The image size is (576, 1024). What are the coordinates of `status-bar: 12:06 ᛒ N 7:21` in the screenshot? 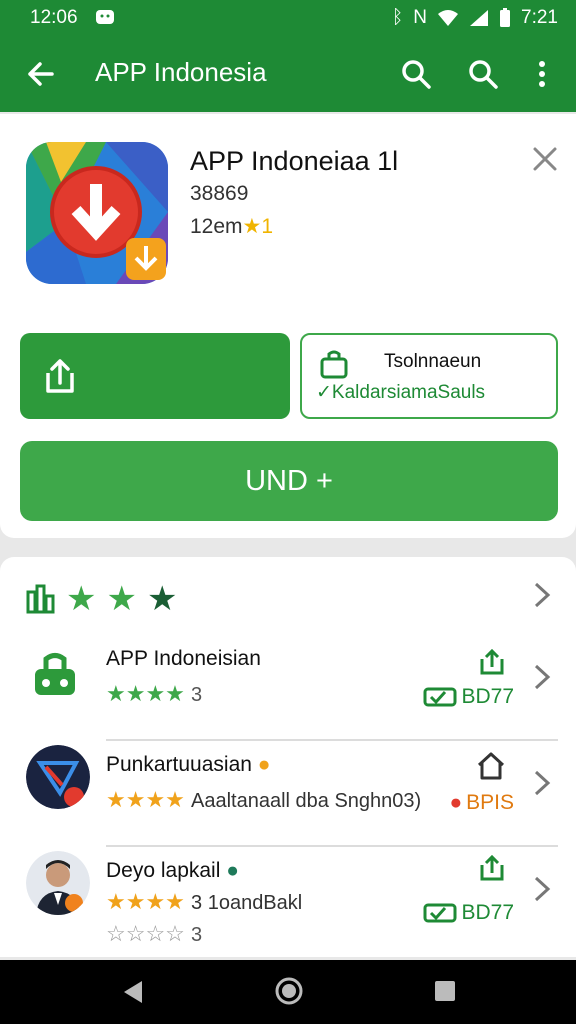 It's located at (288, 18).